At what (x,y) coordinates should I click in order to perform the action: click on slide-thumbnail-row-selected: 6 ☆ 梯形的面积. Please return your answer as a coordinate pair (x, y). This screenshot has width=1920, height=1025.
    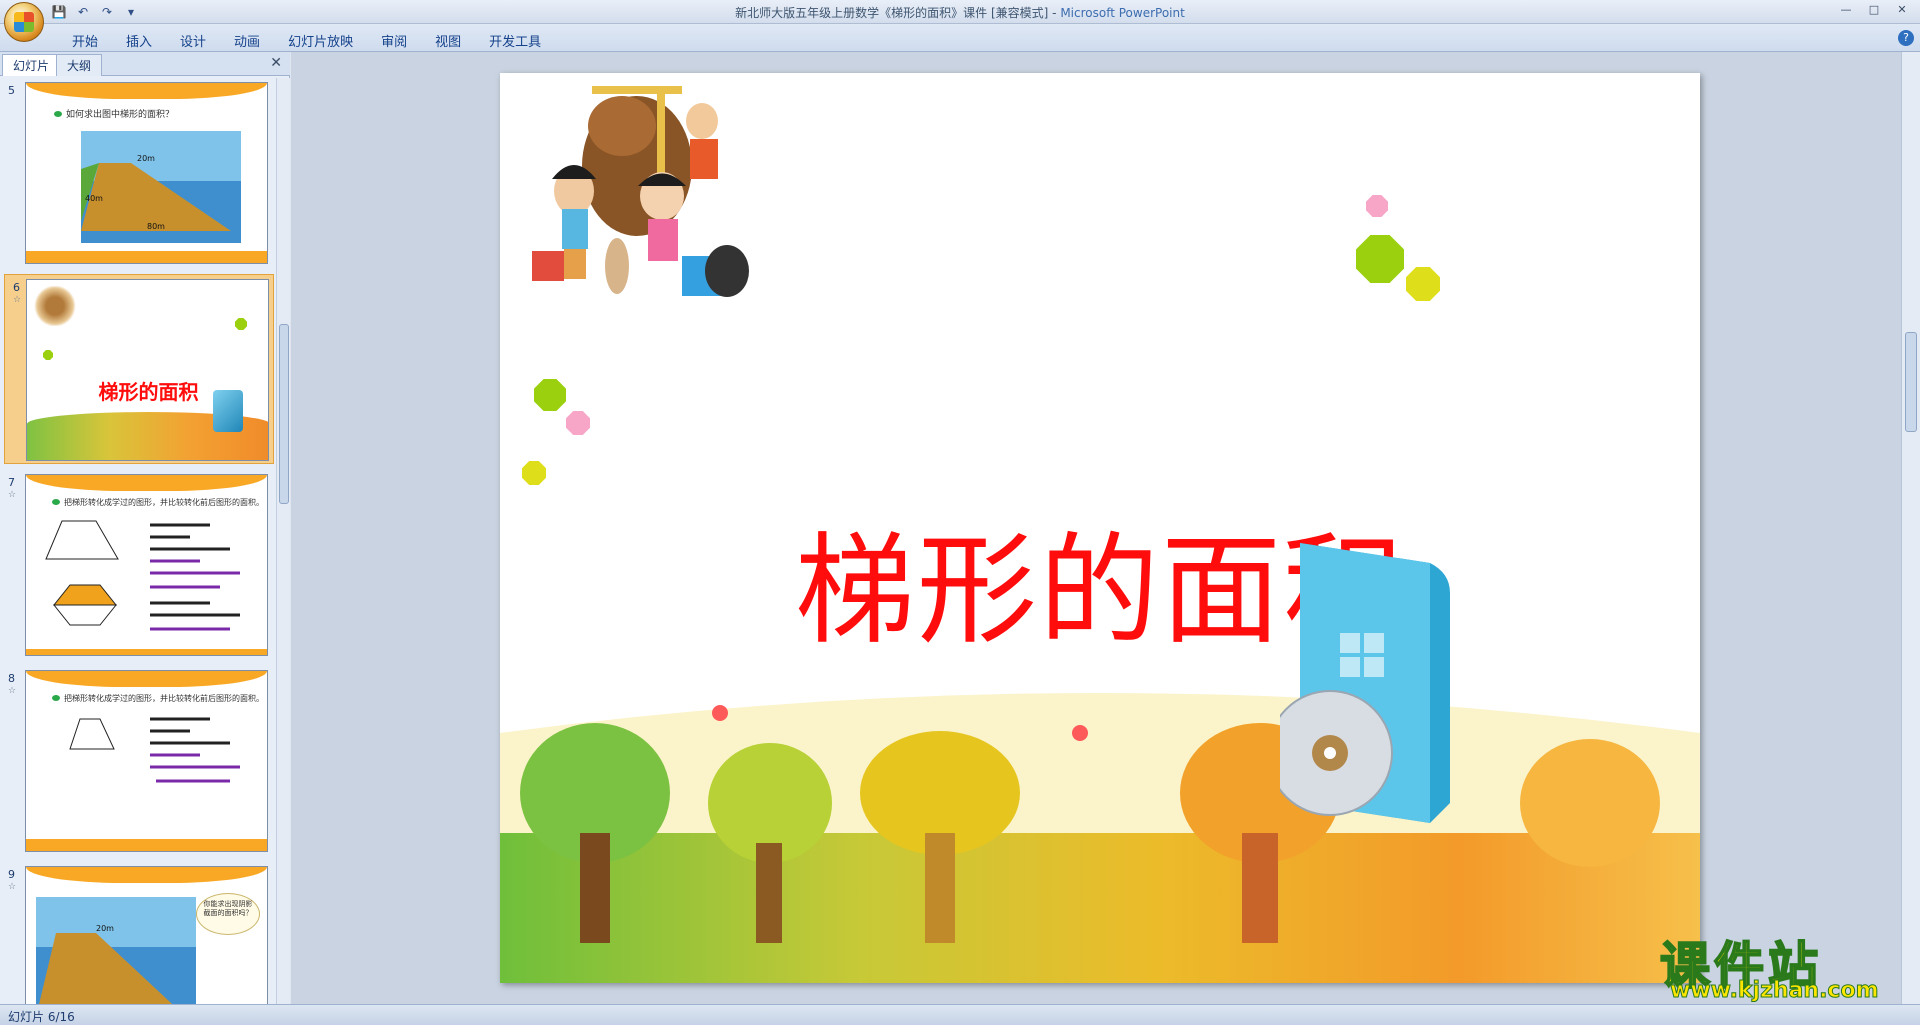
    Looking at the image, I should click on (139, 369).